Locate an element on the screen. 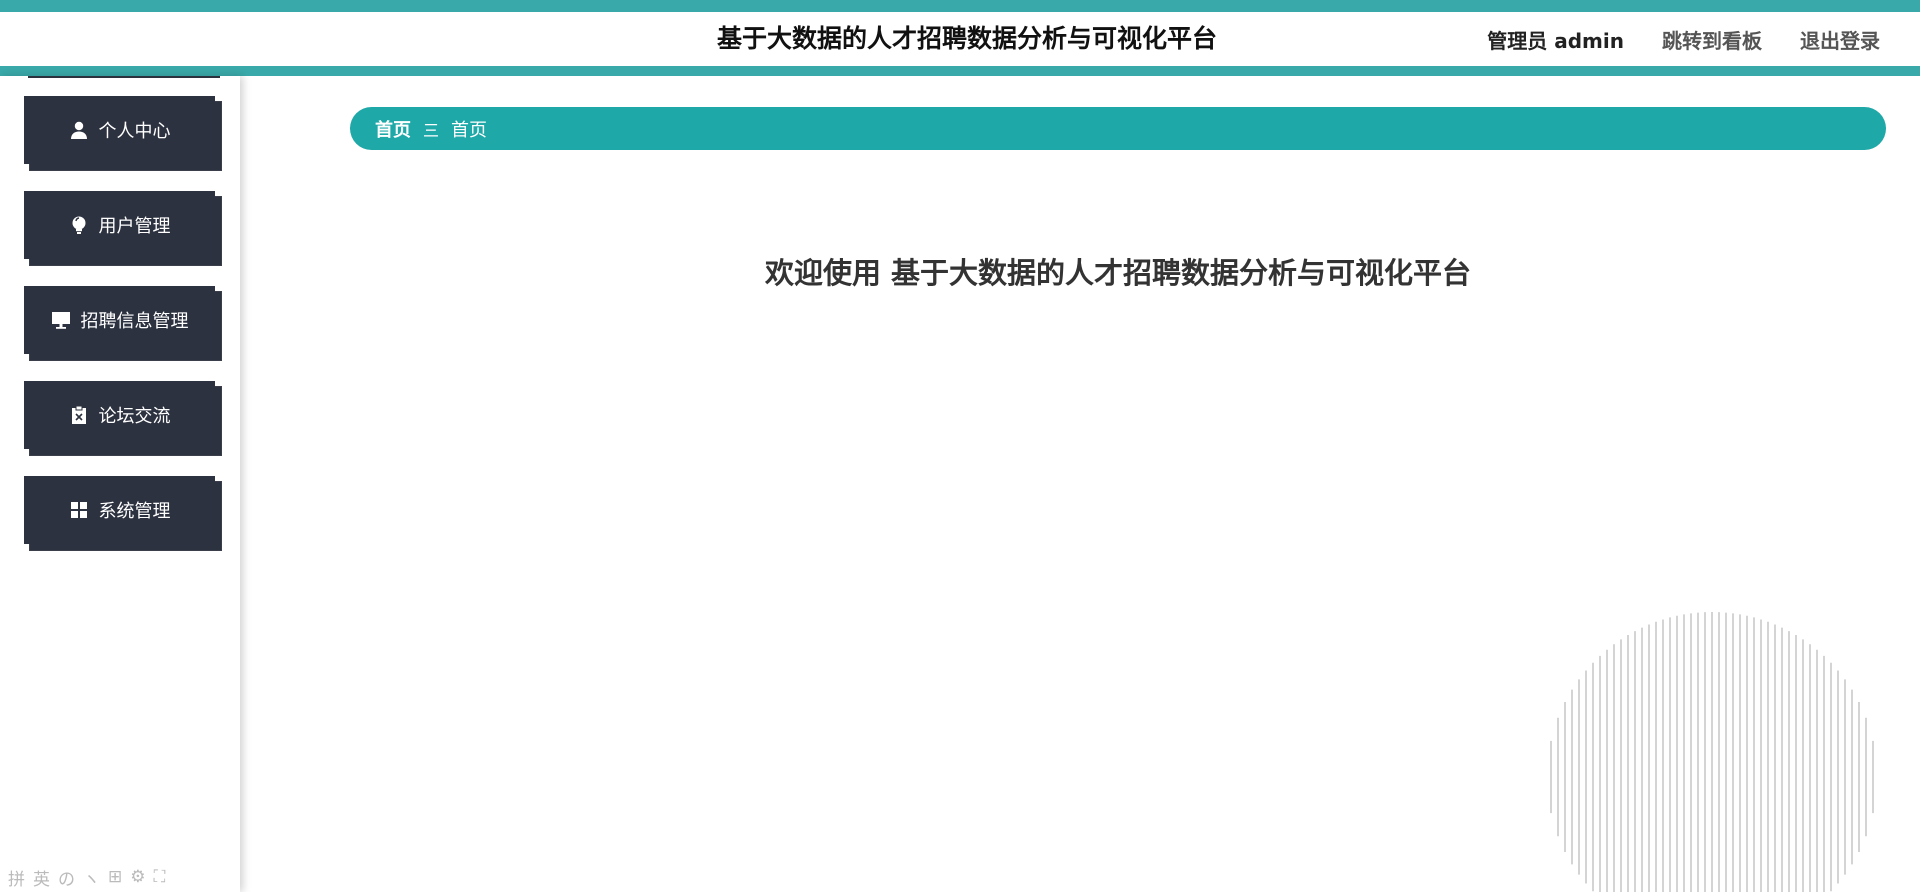 The width and height of the screenshot is (1920, 892). ime-punctuation-icon: ヽ is located at coordinates (91, 877).